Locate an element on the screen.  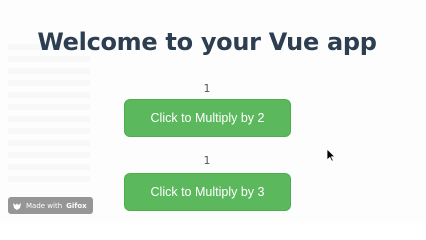
counter-value-2: 1 is located at coordinates (207, 160).